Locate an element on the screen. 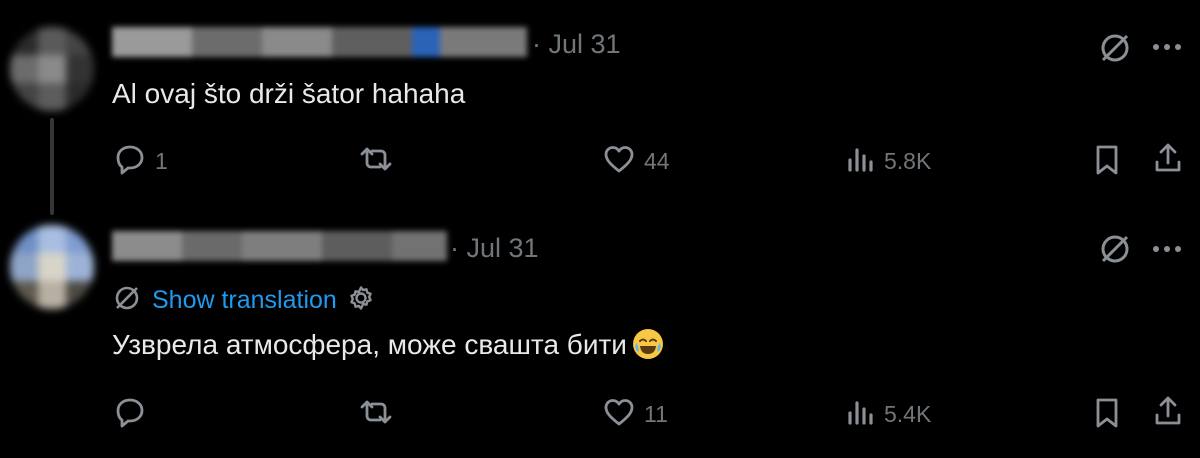 This screenshot has width=1200, height=458. views-button: 5.4K is located at coordinates (888, 414).